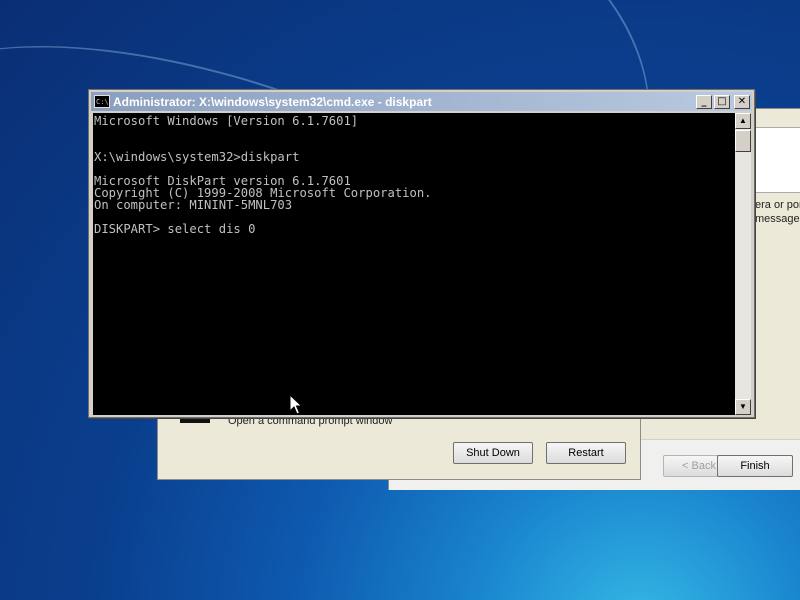 The width and height of the screenshot is (800, 600). What do you see at coordinates (777, 160) in the screenshot?
I see `wizard-header-area` at bounding box center [777, 160].